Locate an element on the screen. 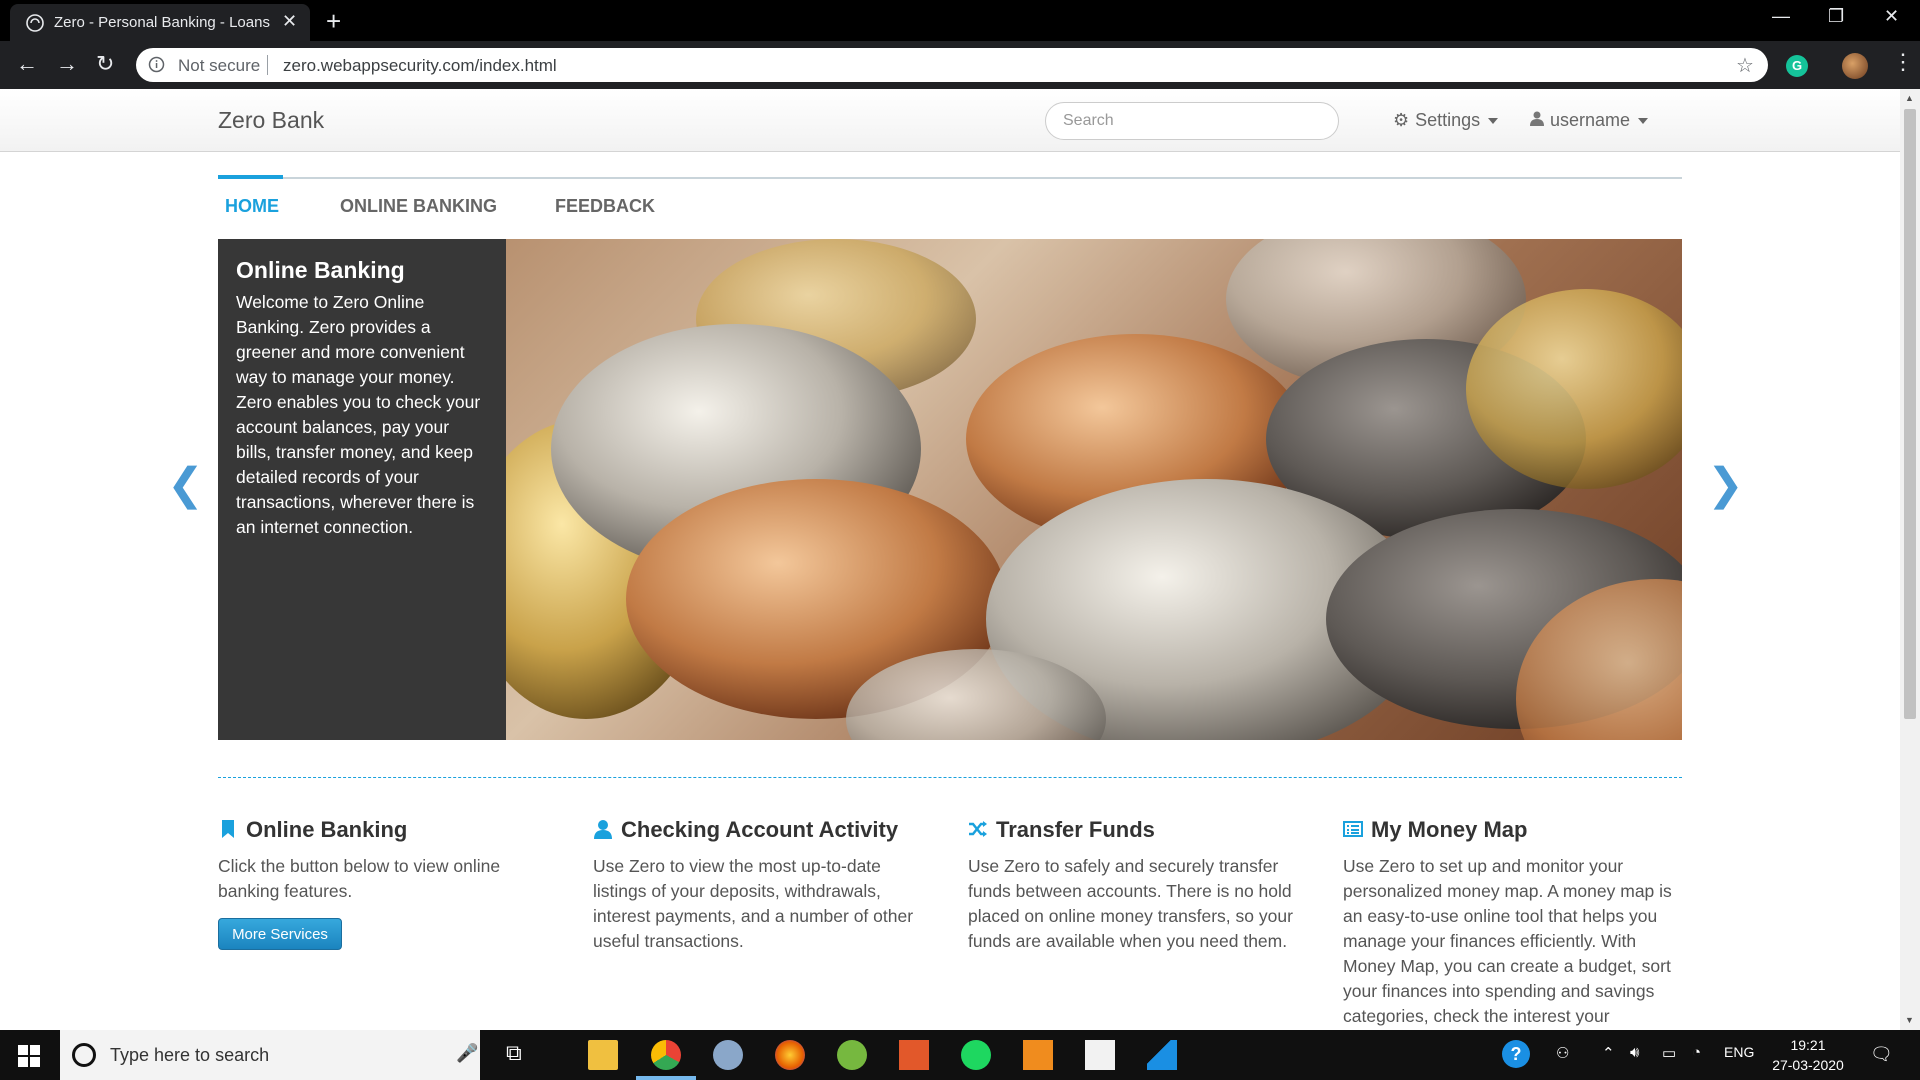 Image resolution: width=1920 pixels, height=1080 pixels. shuffle-icon is located at coordinates (978, 829).